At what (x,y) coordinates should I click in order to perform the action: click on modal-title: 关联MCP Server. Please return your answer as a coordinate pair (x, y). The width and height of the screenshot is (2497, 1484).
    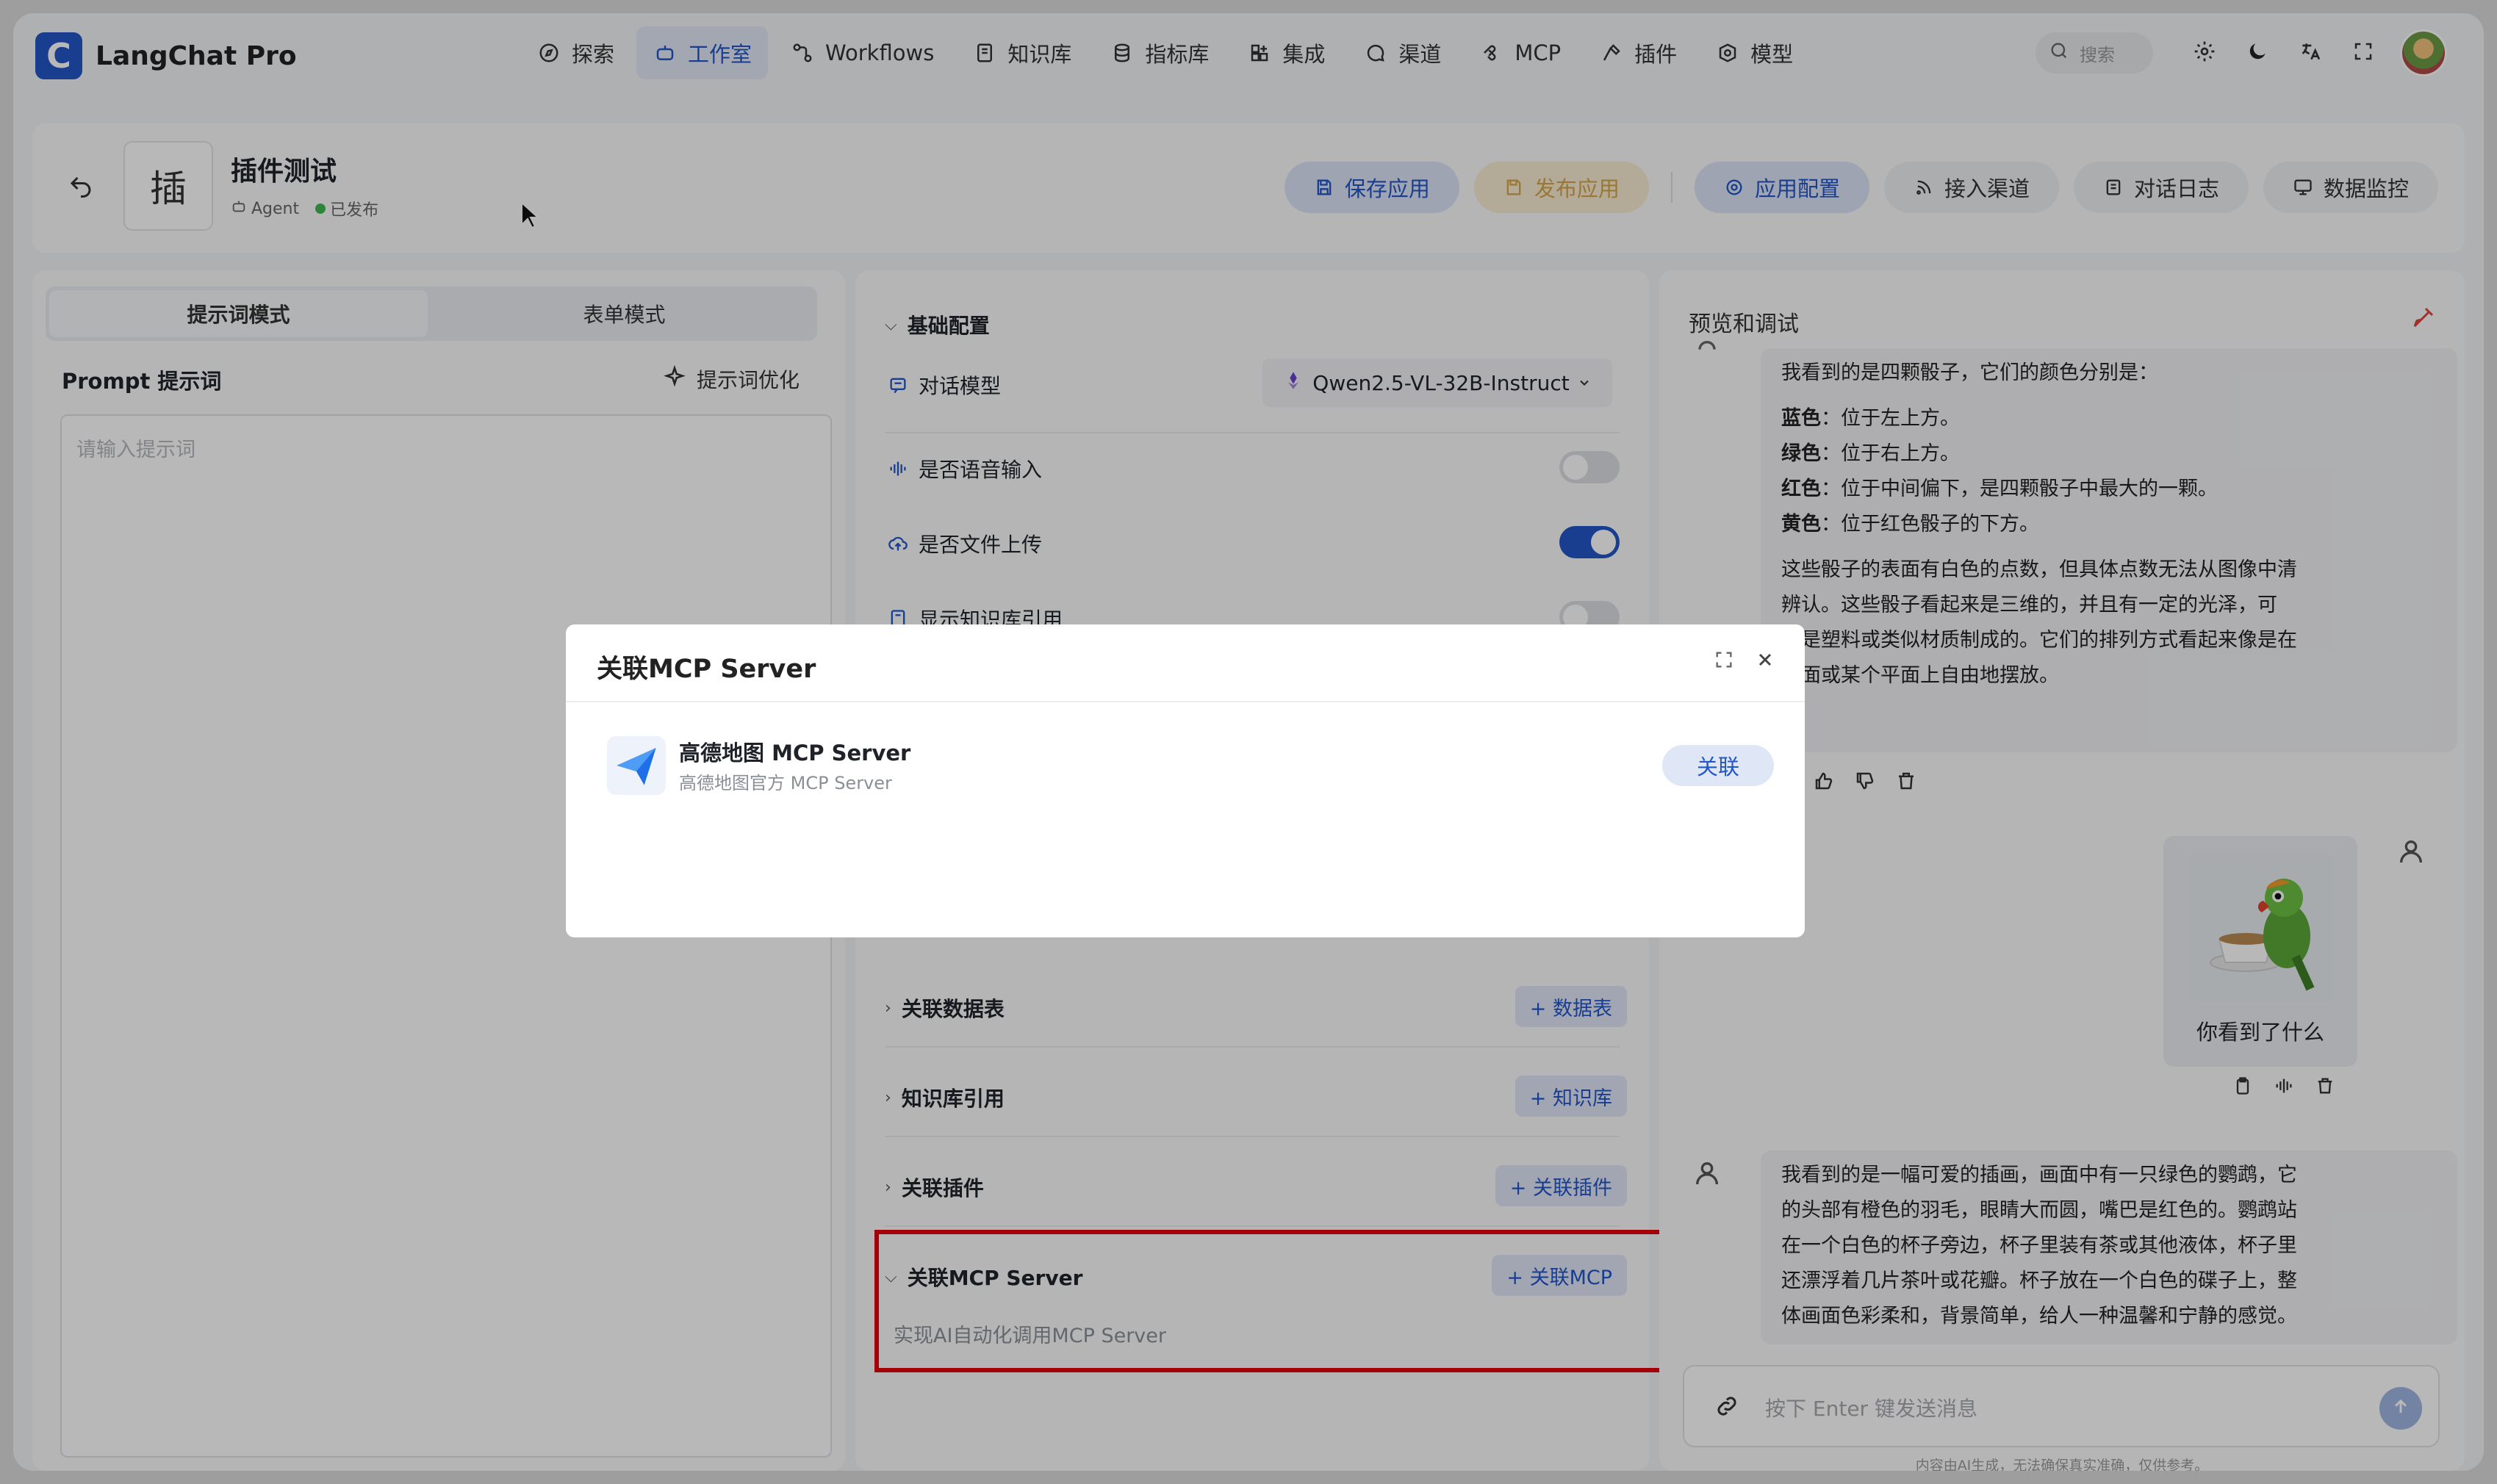
    Looking at the image, I should click on (706, 669).